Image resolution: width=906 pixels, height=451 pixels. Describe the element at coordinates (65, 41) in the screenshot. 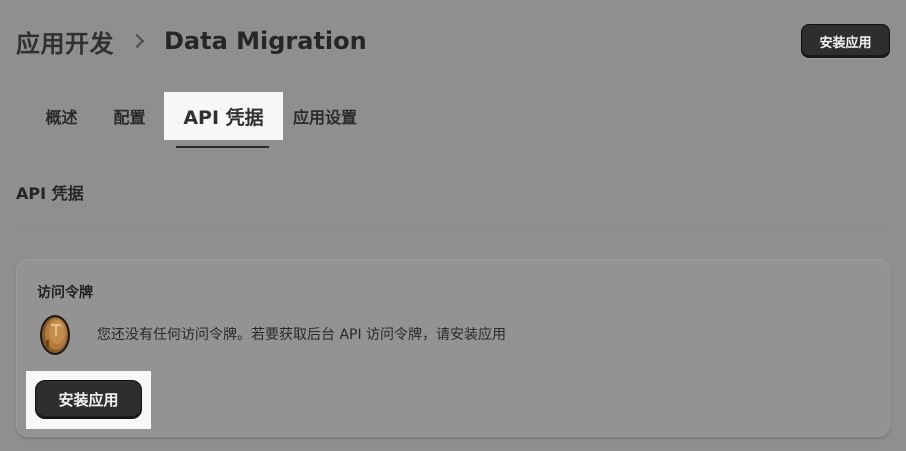

I see `breadcrumb-root-link: 应用开发` at that location.